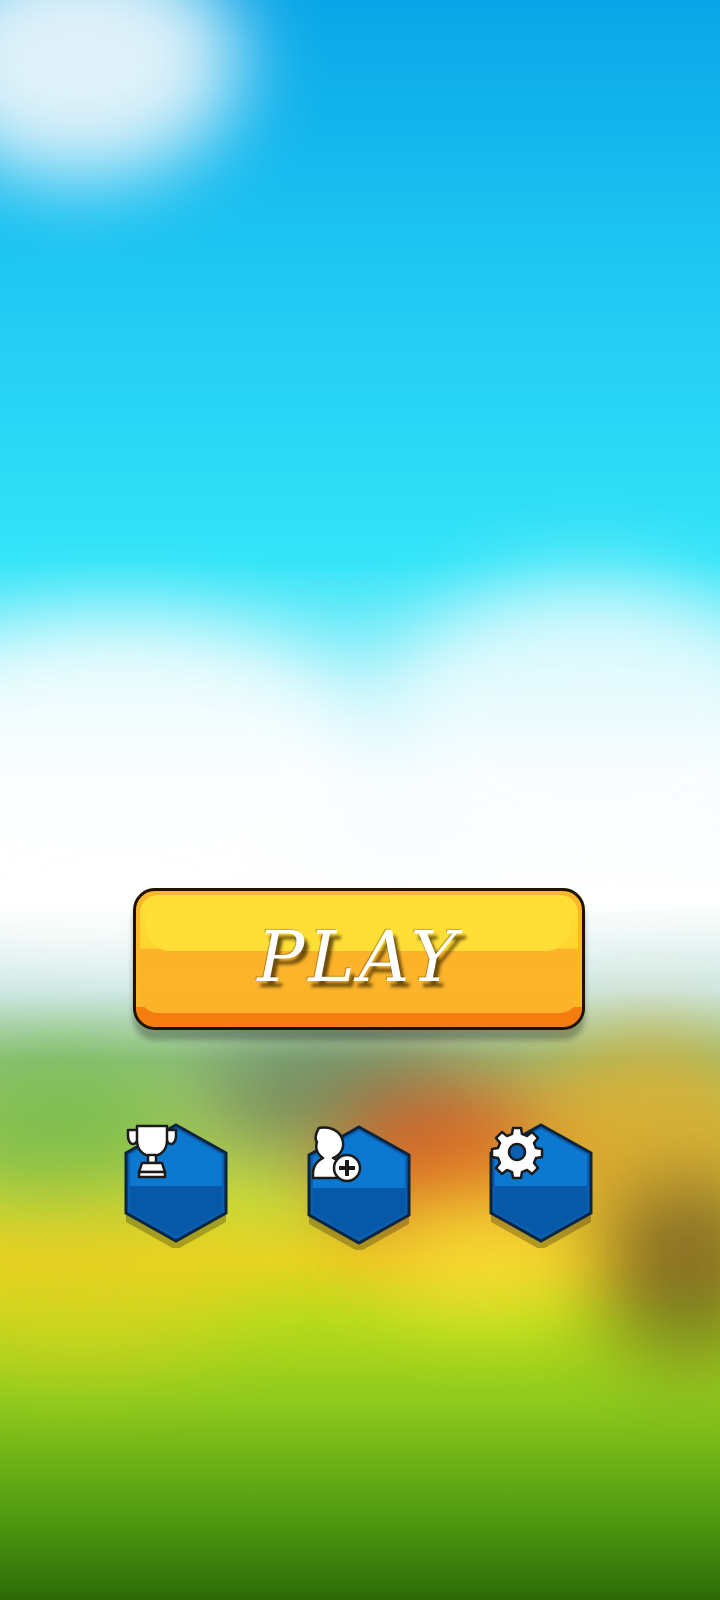 The image size is (720, 1600). What do you see at coordinates (517, 1153) in the screenshot?
I see `gear-icon` at bounding box center [517, 1153].